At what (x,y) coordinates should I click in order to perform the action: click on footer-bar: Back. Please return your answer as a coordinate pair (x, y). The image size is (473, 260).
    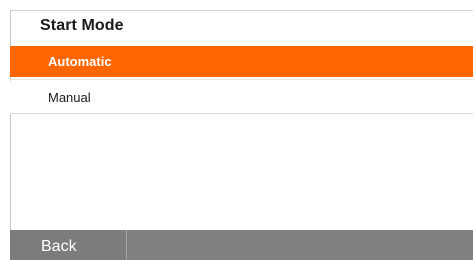
    Looking at the image, I should click on (241, 245).